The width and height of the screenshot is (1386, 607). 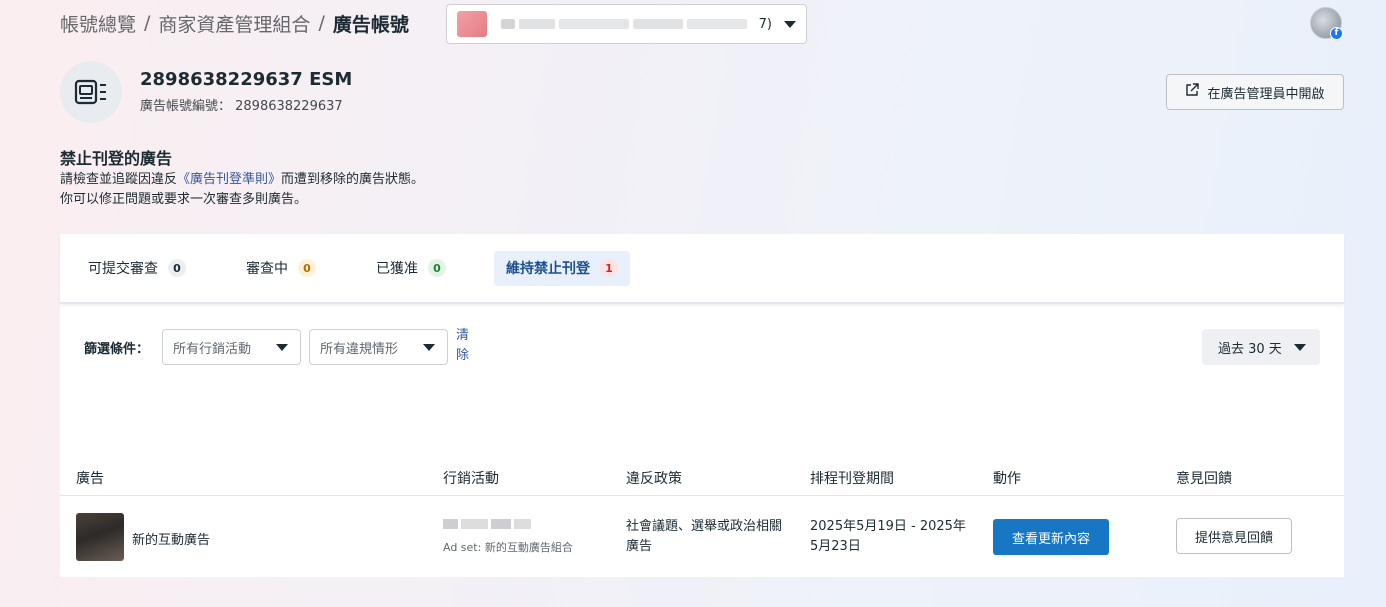 I want to click on date-range-value: 過去 30 天, so click(x=1250, y=349).